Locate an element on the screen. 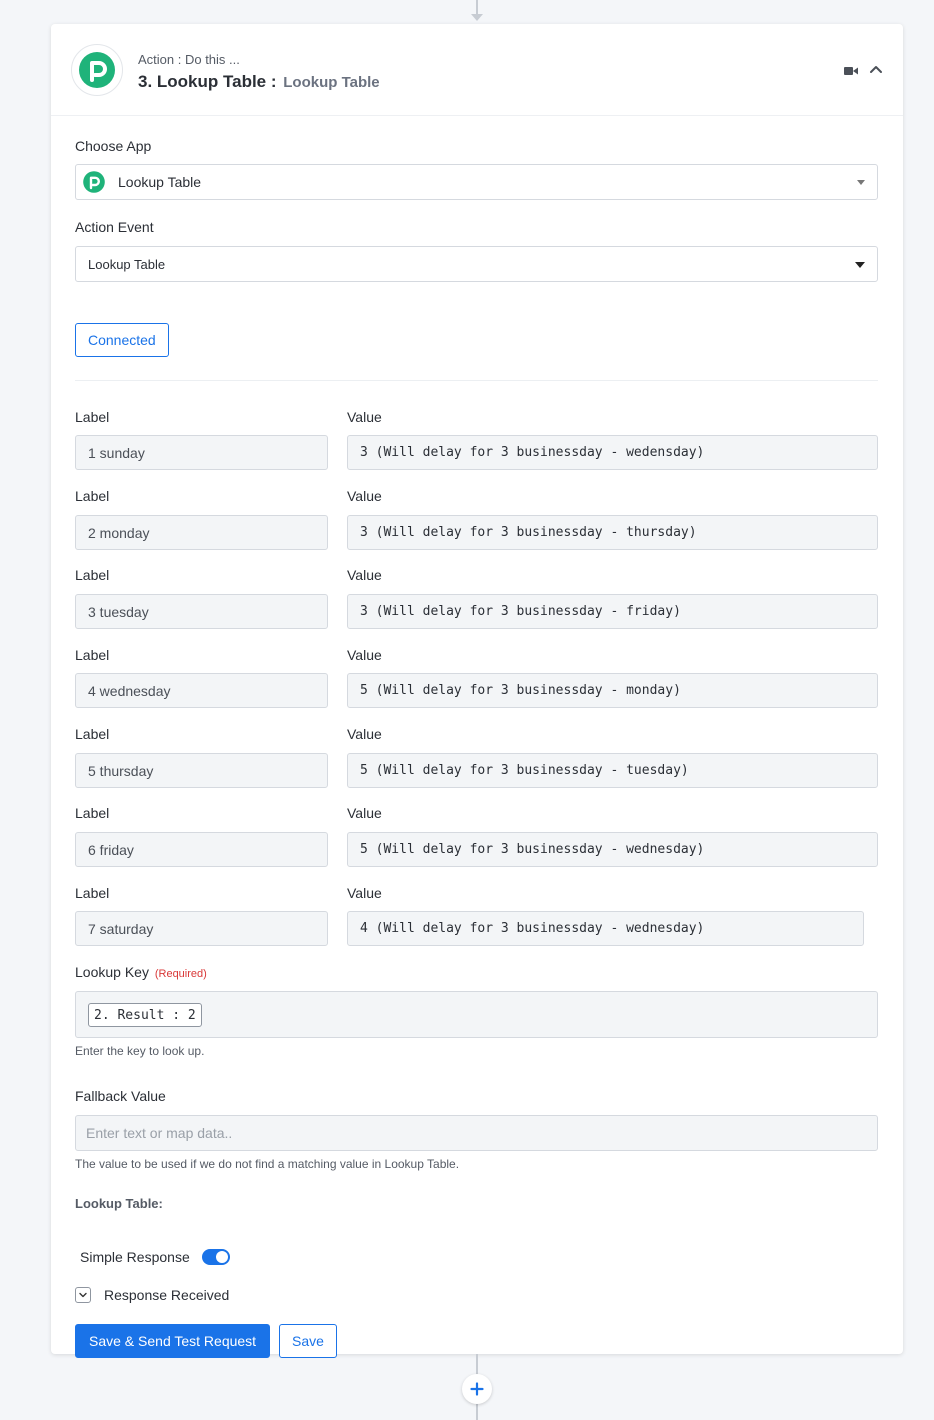 This screenshot has width=934, height=1420. action-event-select: Lookup Table is located at coordinates (476, 264).